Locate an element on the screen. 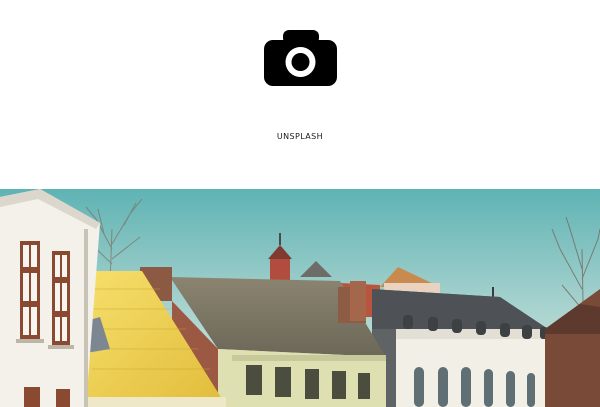 The image size is (600, 407). camera-icon is located at coordinates (300, 58).